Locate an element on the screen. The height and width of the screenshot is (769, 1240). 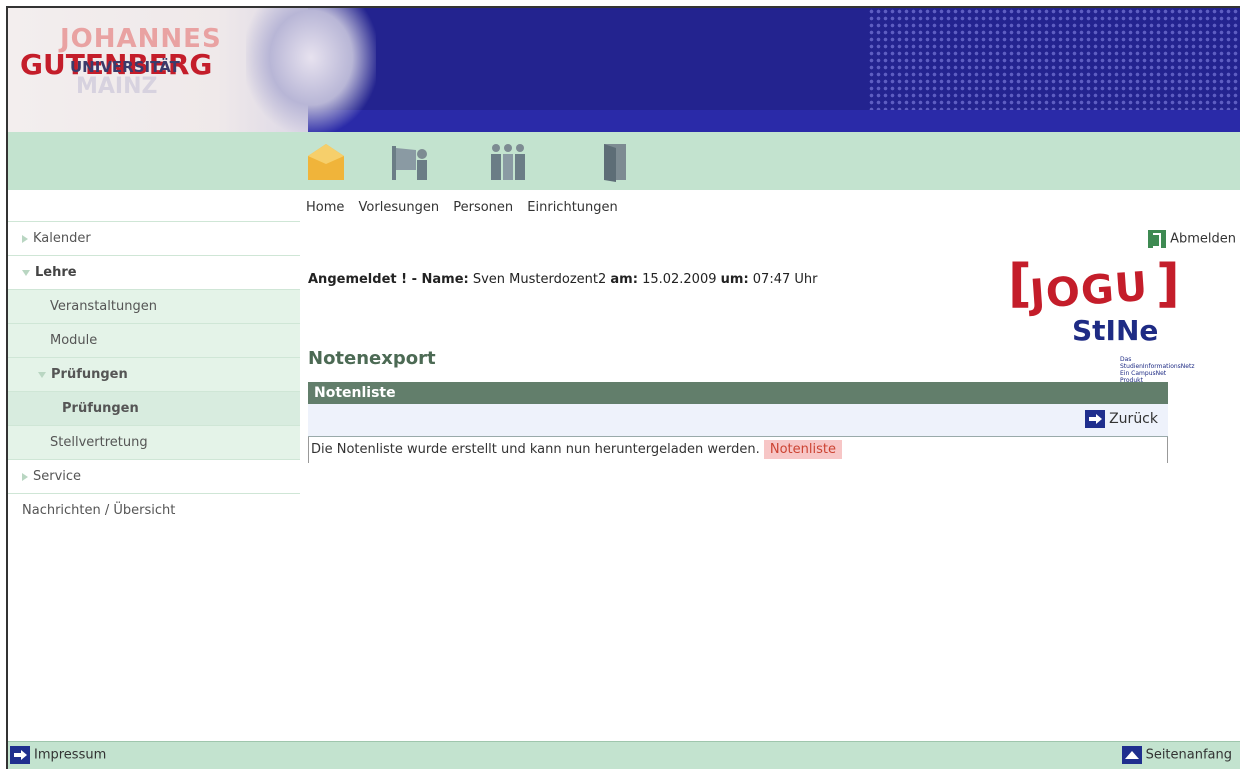
login-name: Sven Musterdozent2 is located at coordinates (539, 279).